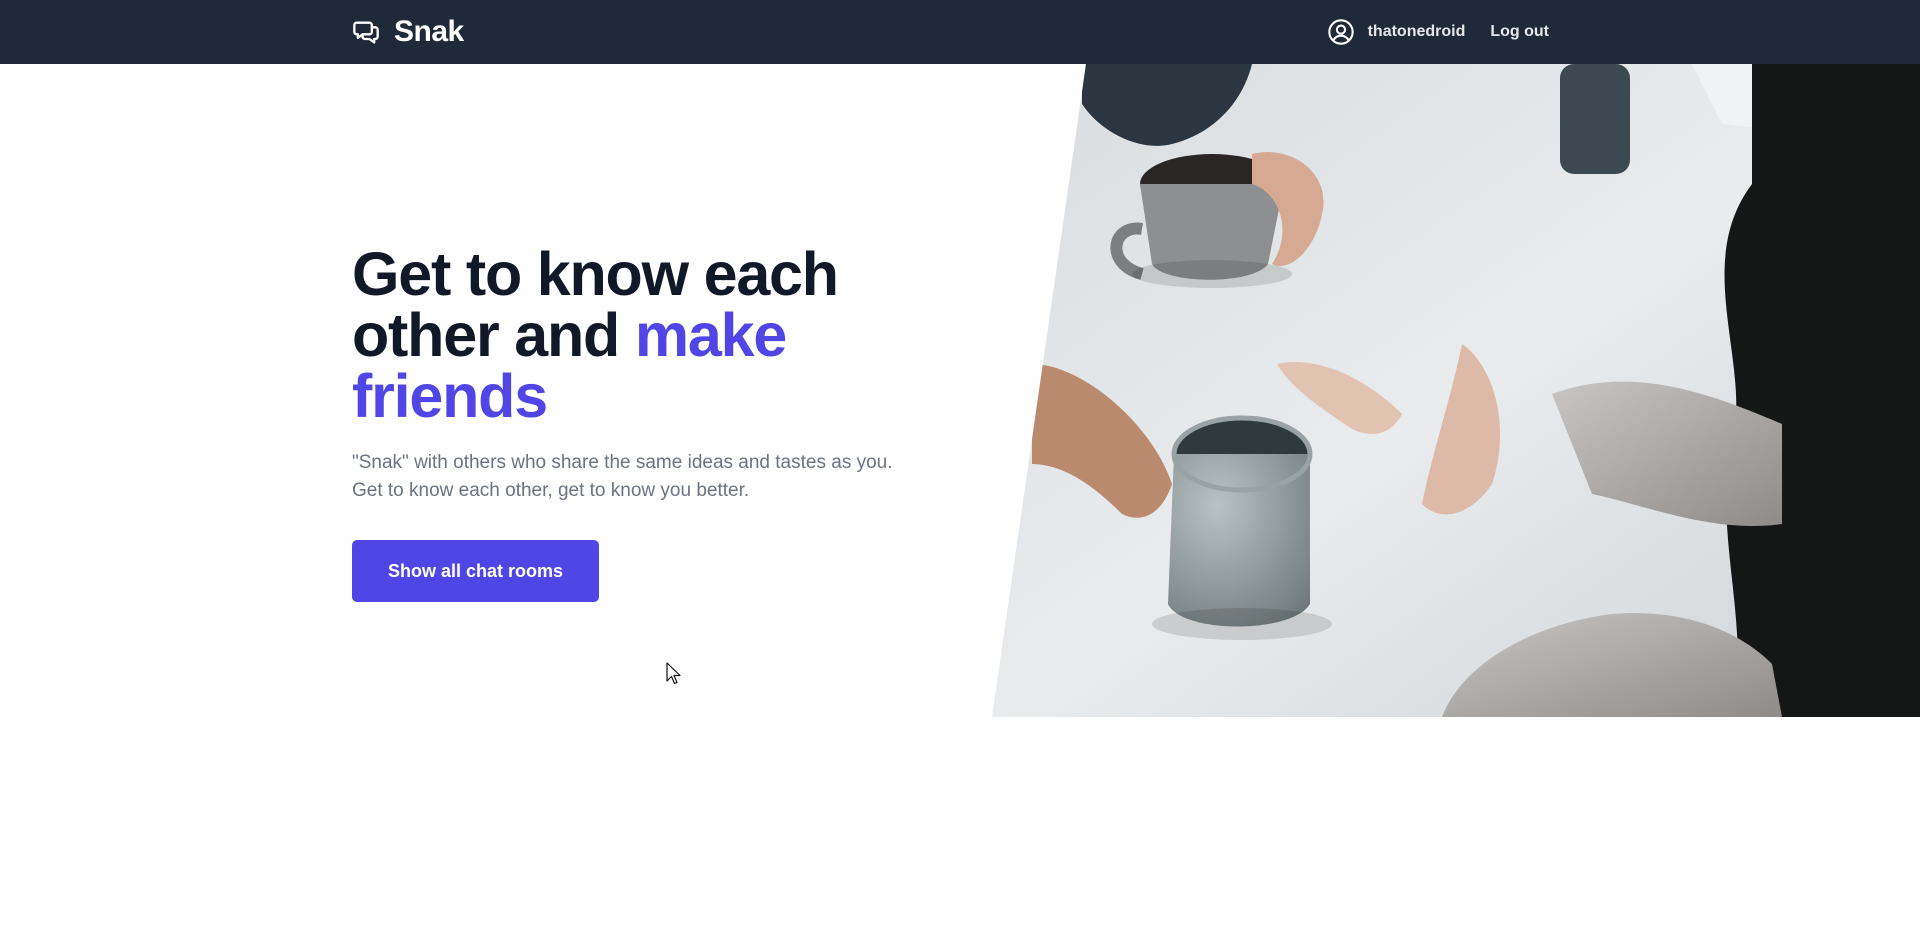 Image resolution: width=1920 pixels, height=947 pixels. What do you see at coordinates (673, 673) in the screenshot?
I see `mouse-cursor-icon` at bounding box center [673, 673].